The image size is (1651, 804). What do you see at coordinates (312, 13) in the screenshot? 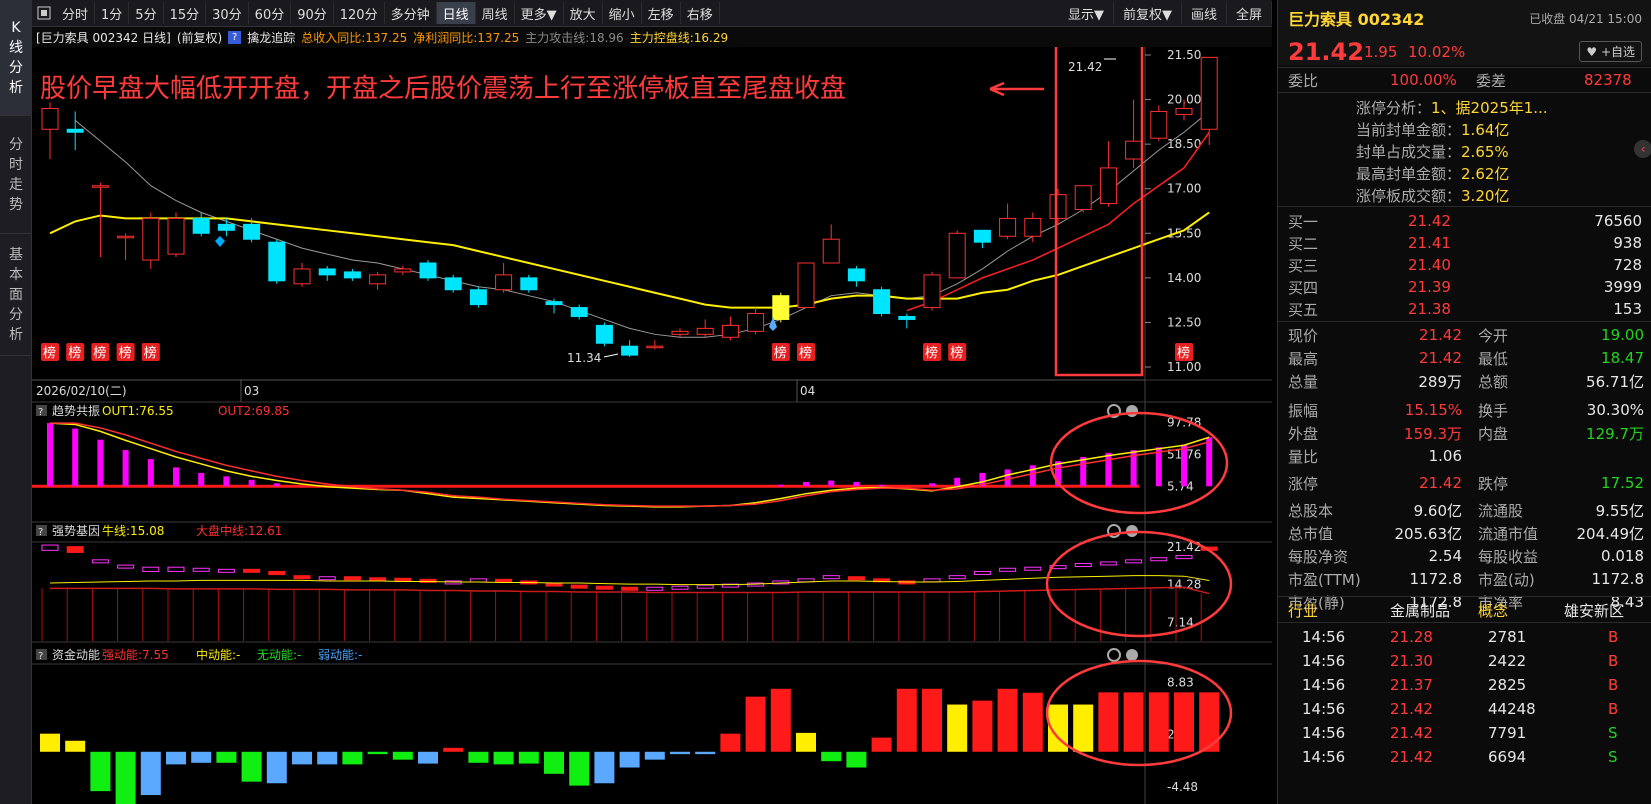
I see `period-button: 90分` at bounding box center [312, 13].